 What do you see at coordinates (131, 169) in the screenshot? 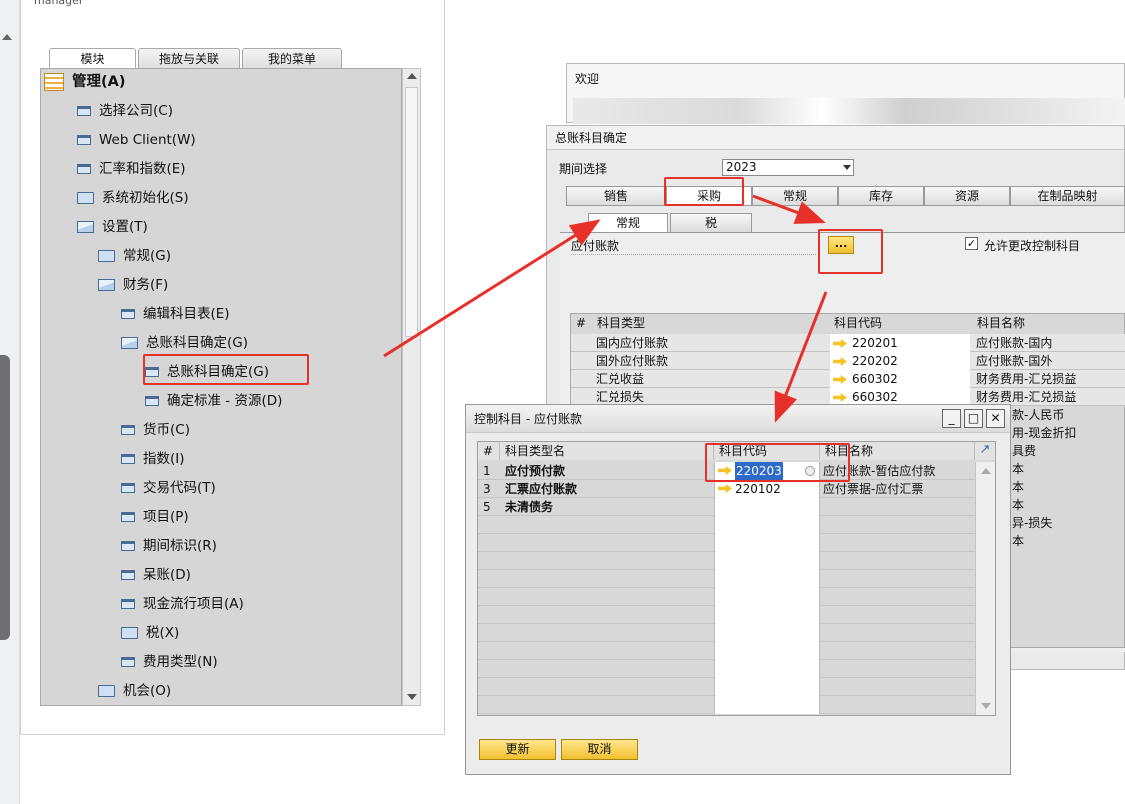
I see `tree-item: 汇率和指数(E)` at bounding box center [131, 169].